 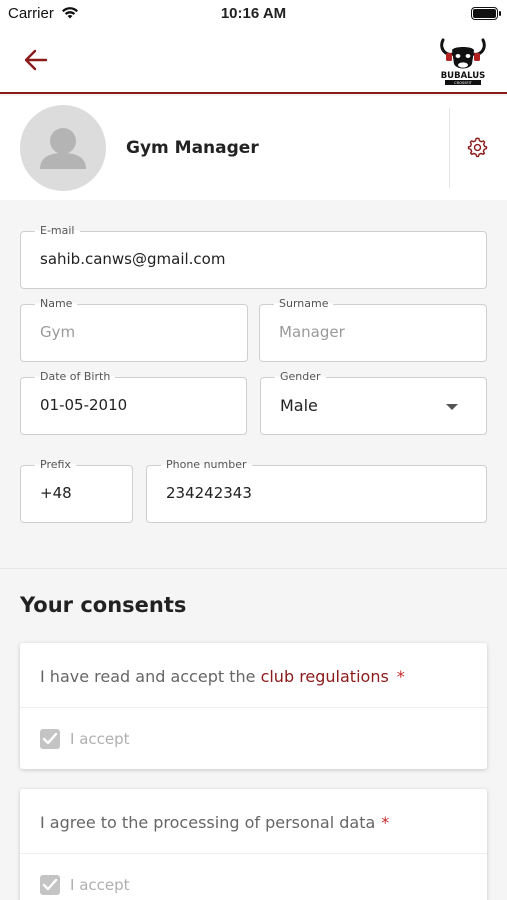 I want to click on profile-header: Gym Manager, so click(x=253, y=148).